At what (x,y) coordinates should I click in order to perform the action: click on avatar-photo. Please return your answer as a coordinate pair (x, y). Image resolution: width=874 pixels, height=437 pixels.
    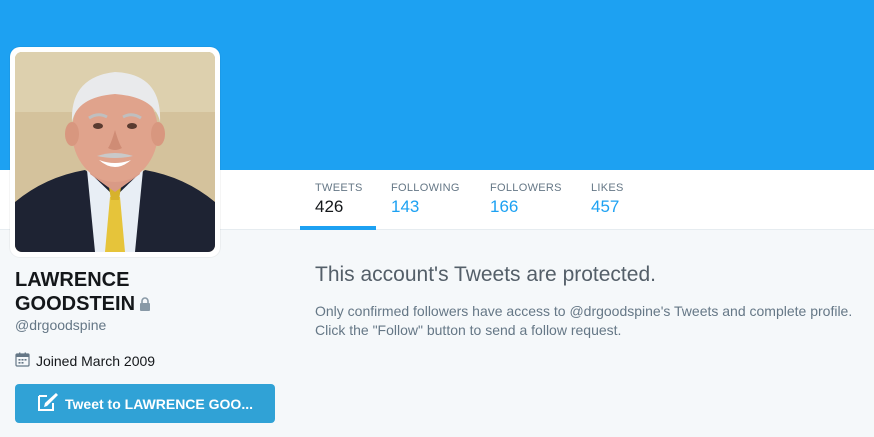
    Looking at the image, I should click on (115, 152).